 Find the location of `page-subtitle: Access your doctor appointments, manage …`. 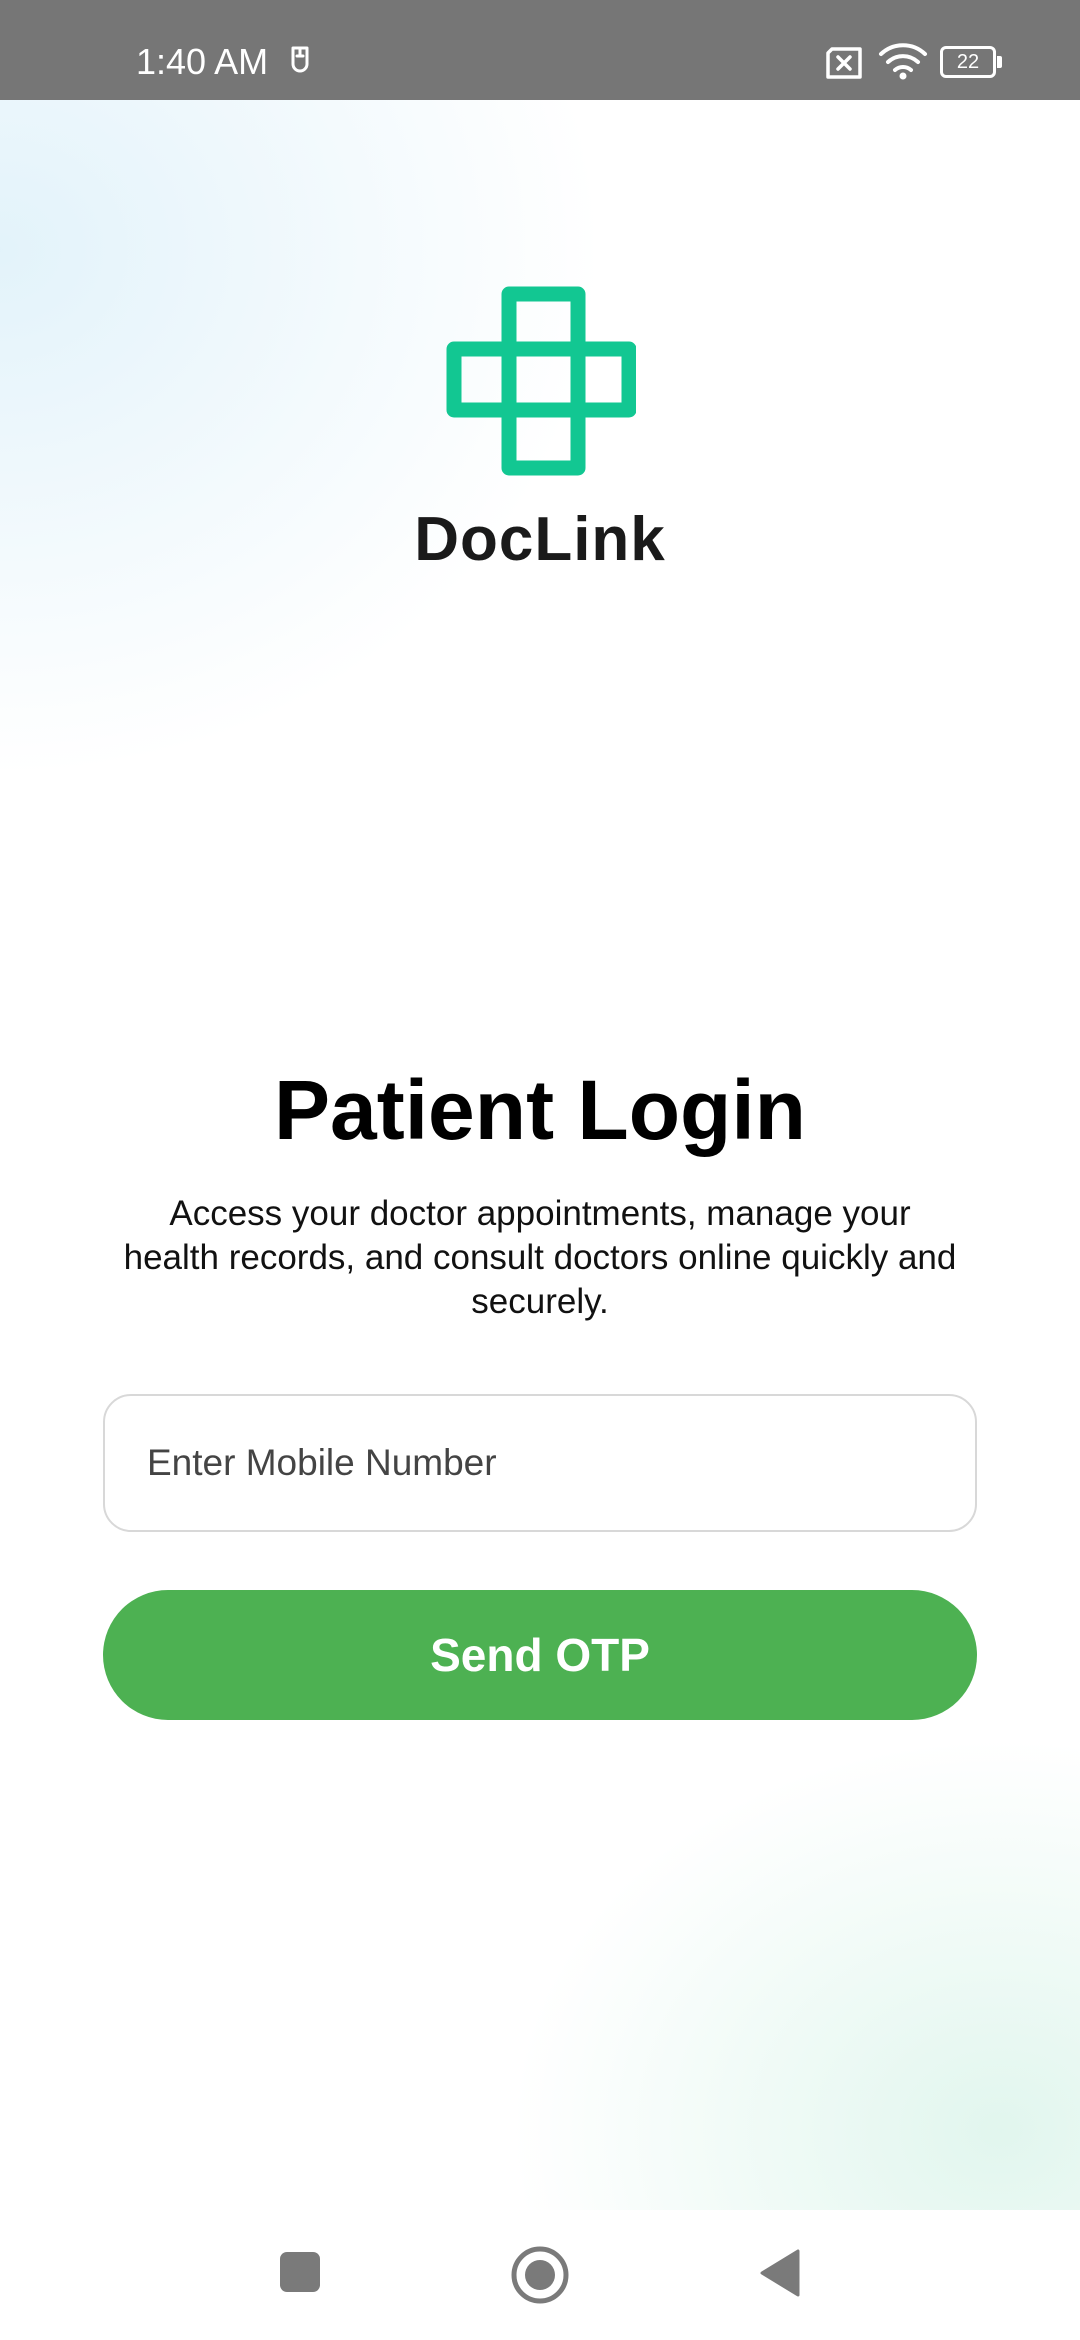

page-subtitle: Access your doctor appointments, manage … is located at coordinates (540, 1257).